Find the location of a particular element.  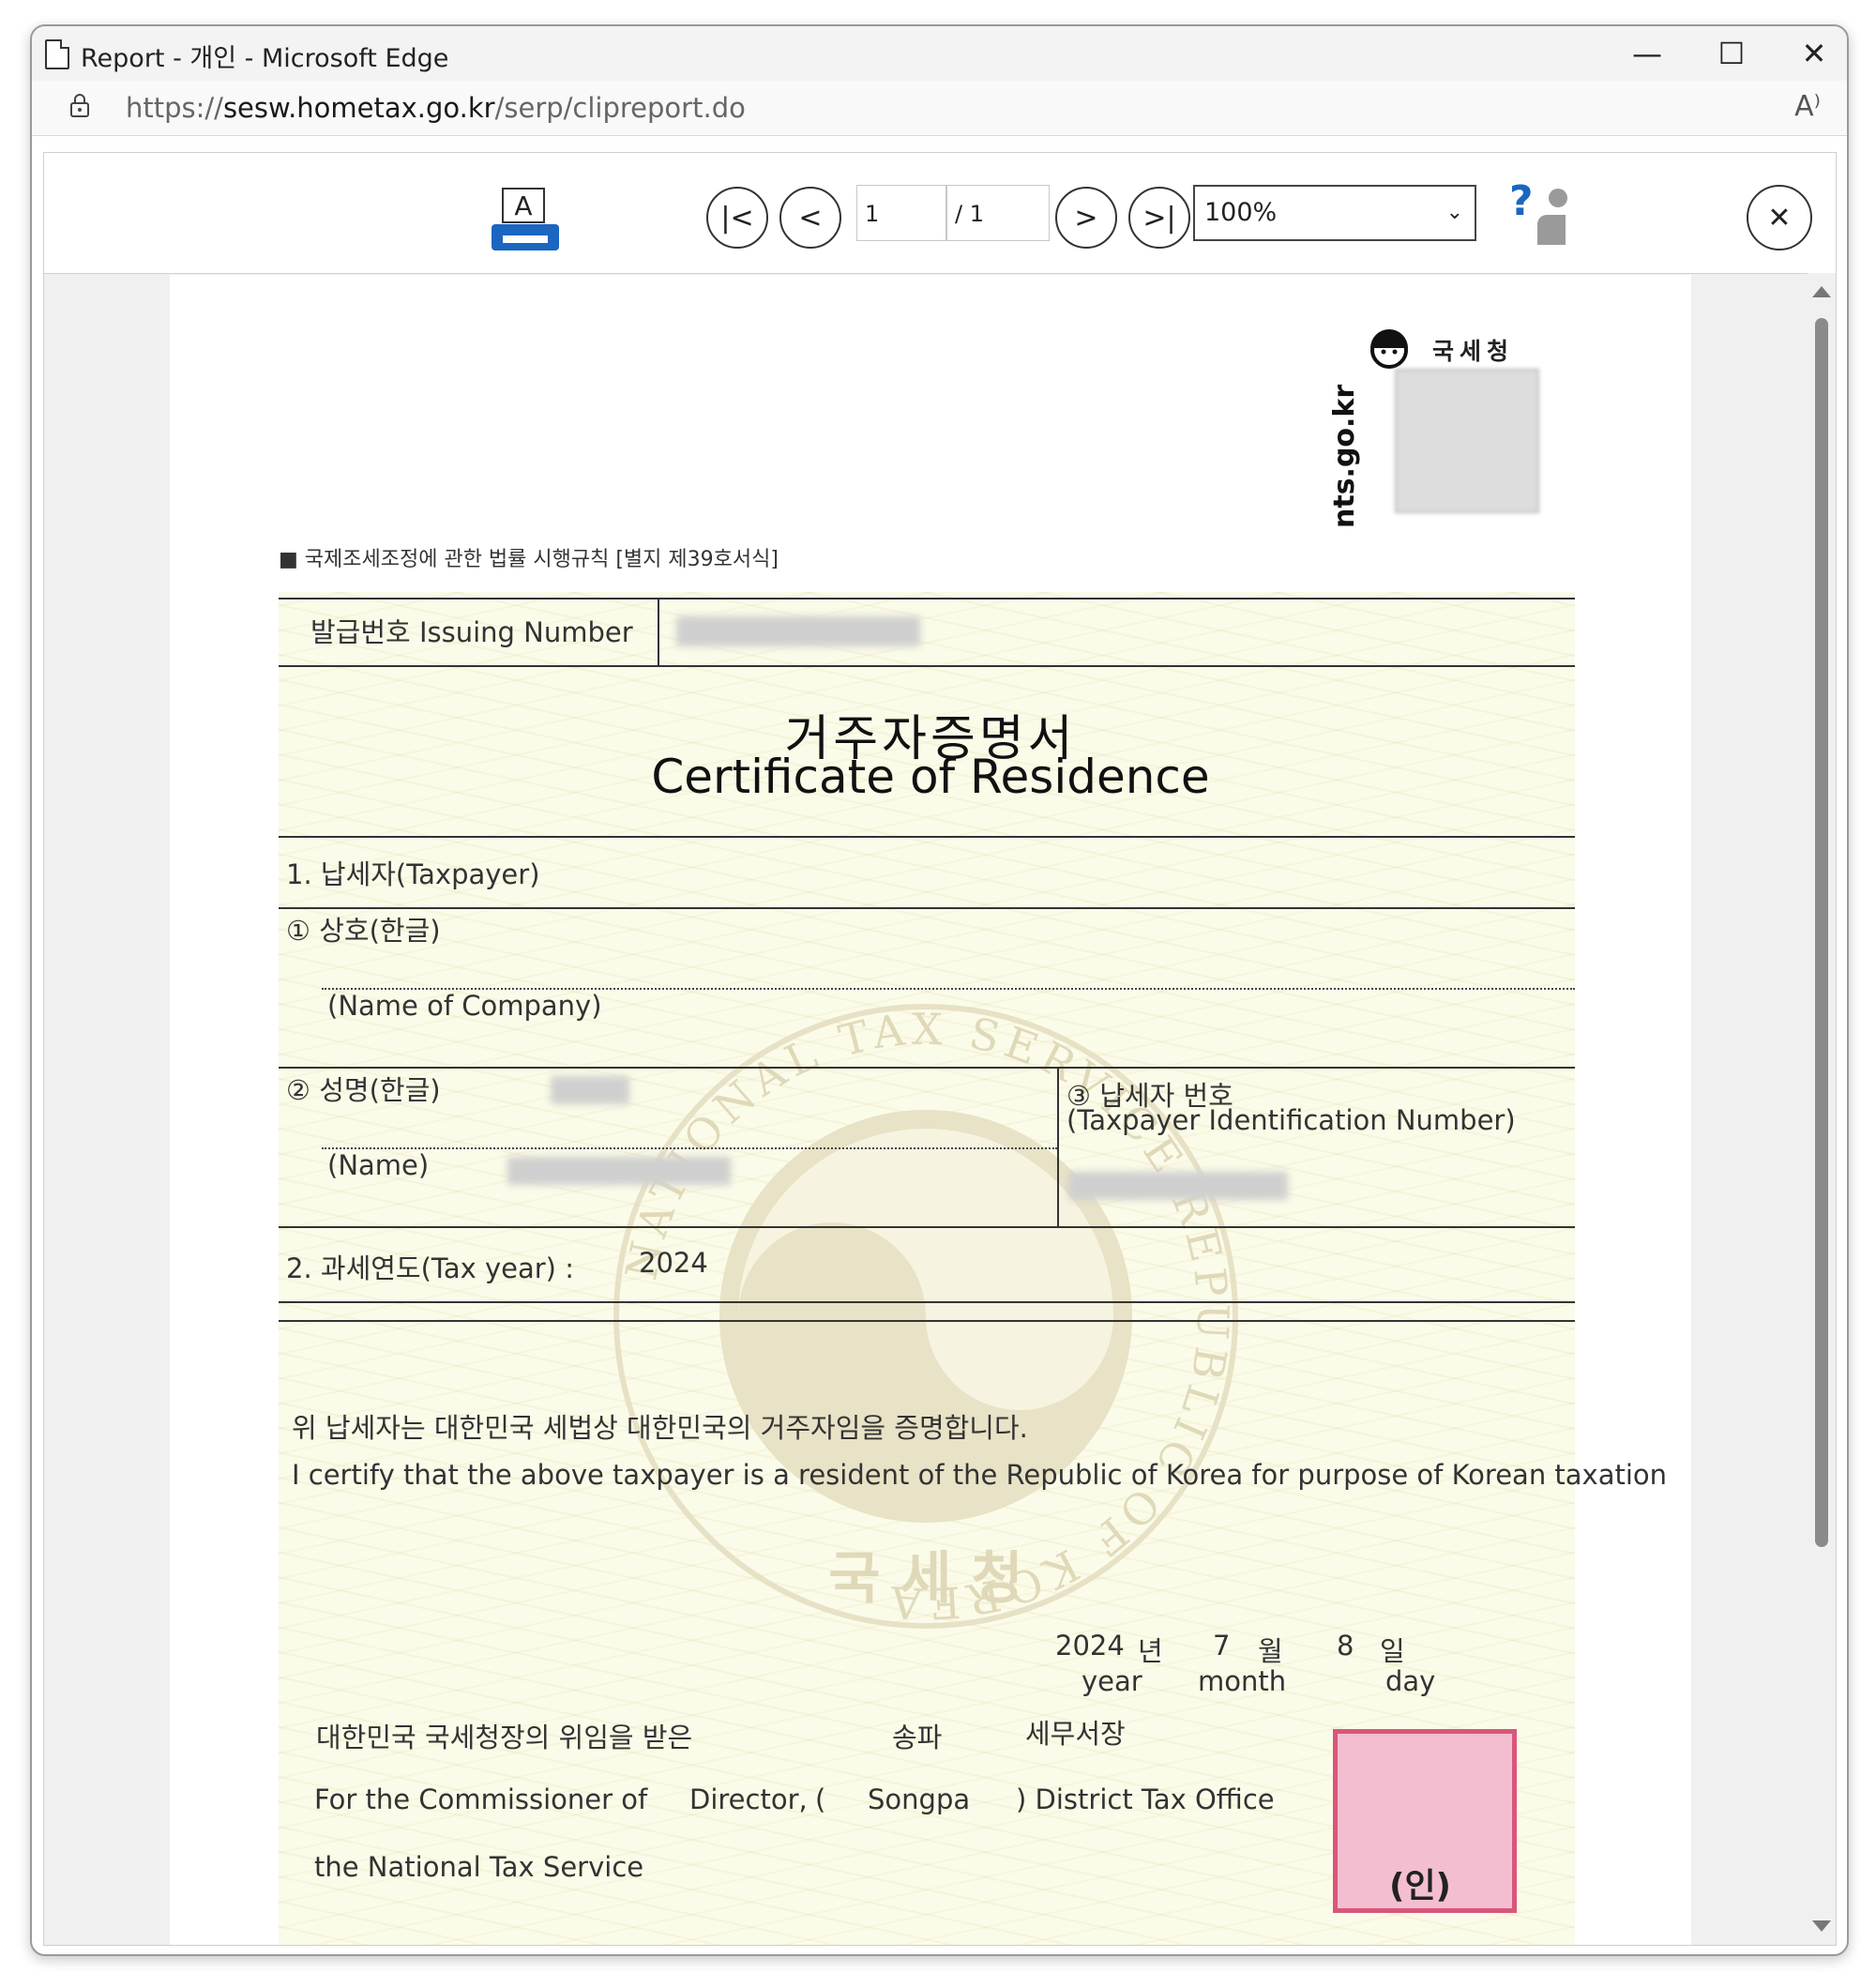

vertical-scrollbar is located at coordinates (1822, 1109).